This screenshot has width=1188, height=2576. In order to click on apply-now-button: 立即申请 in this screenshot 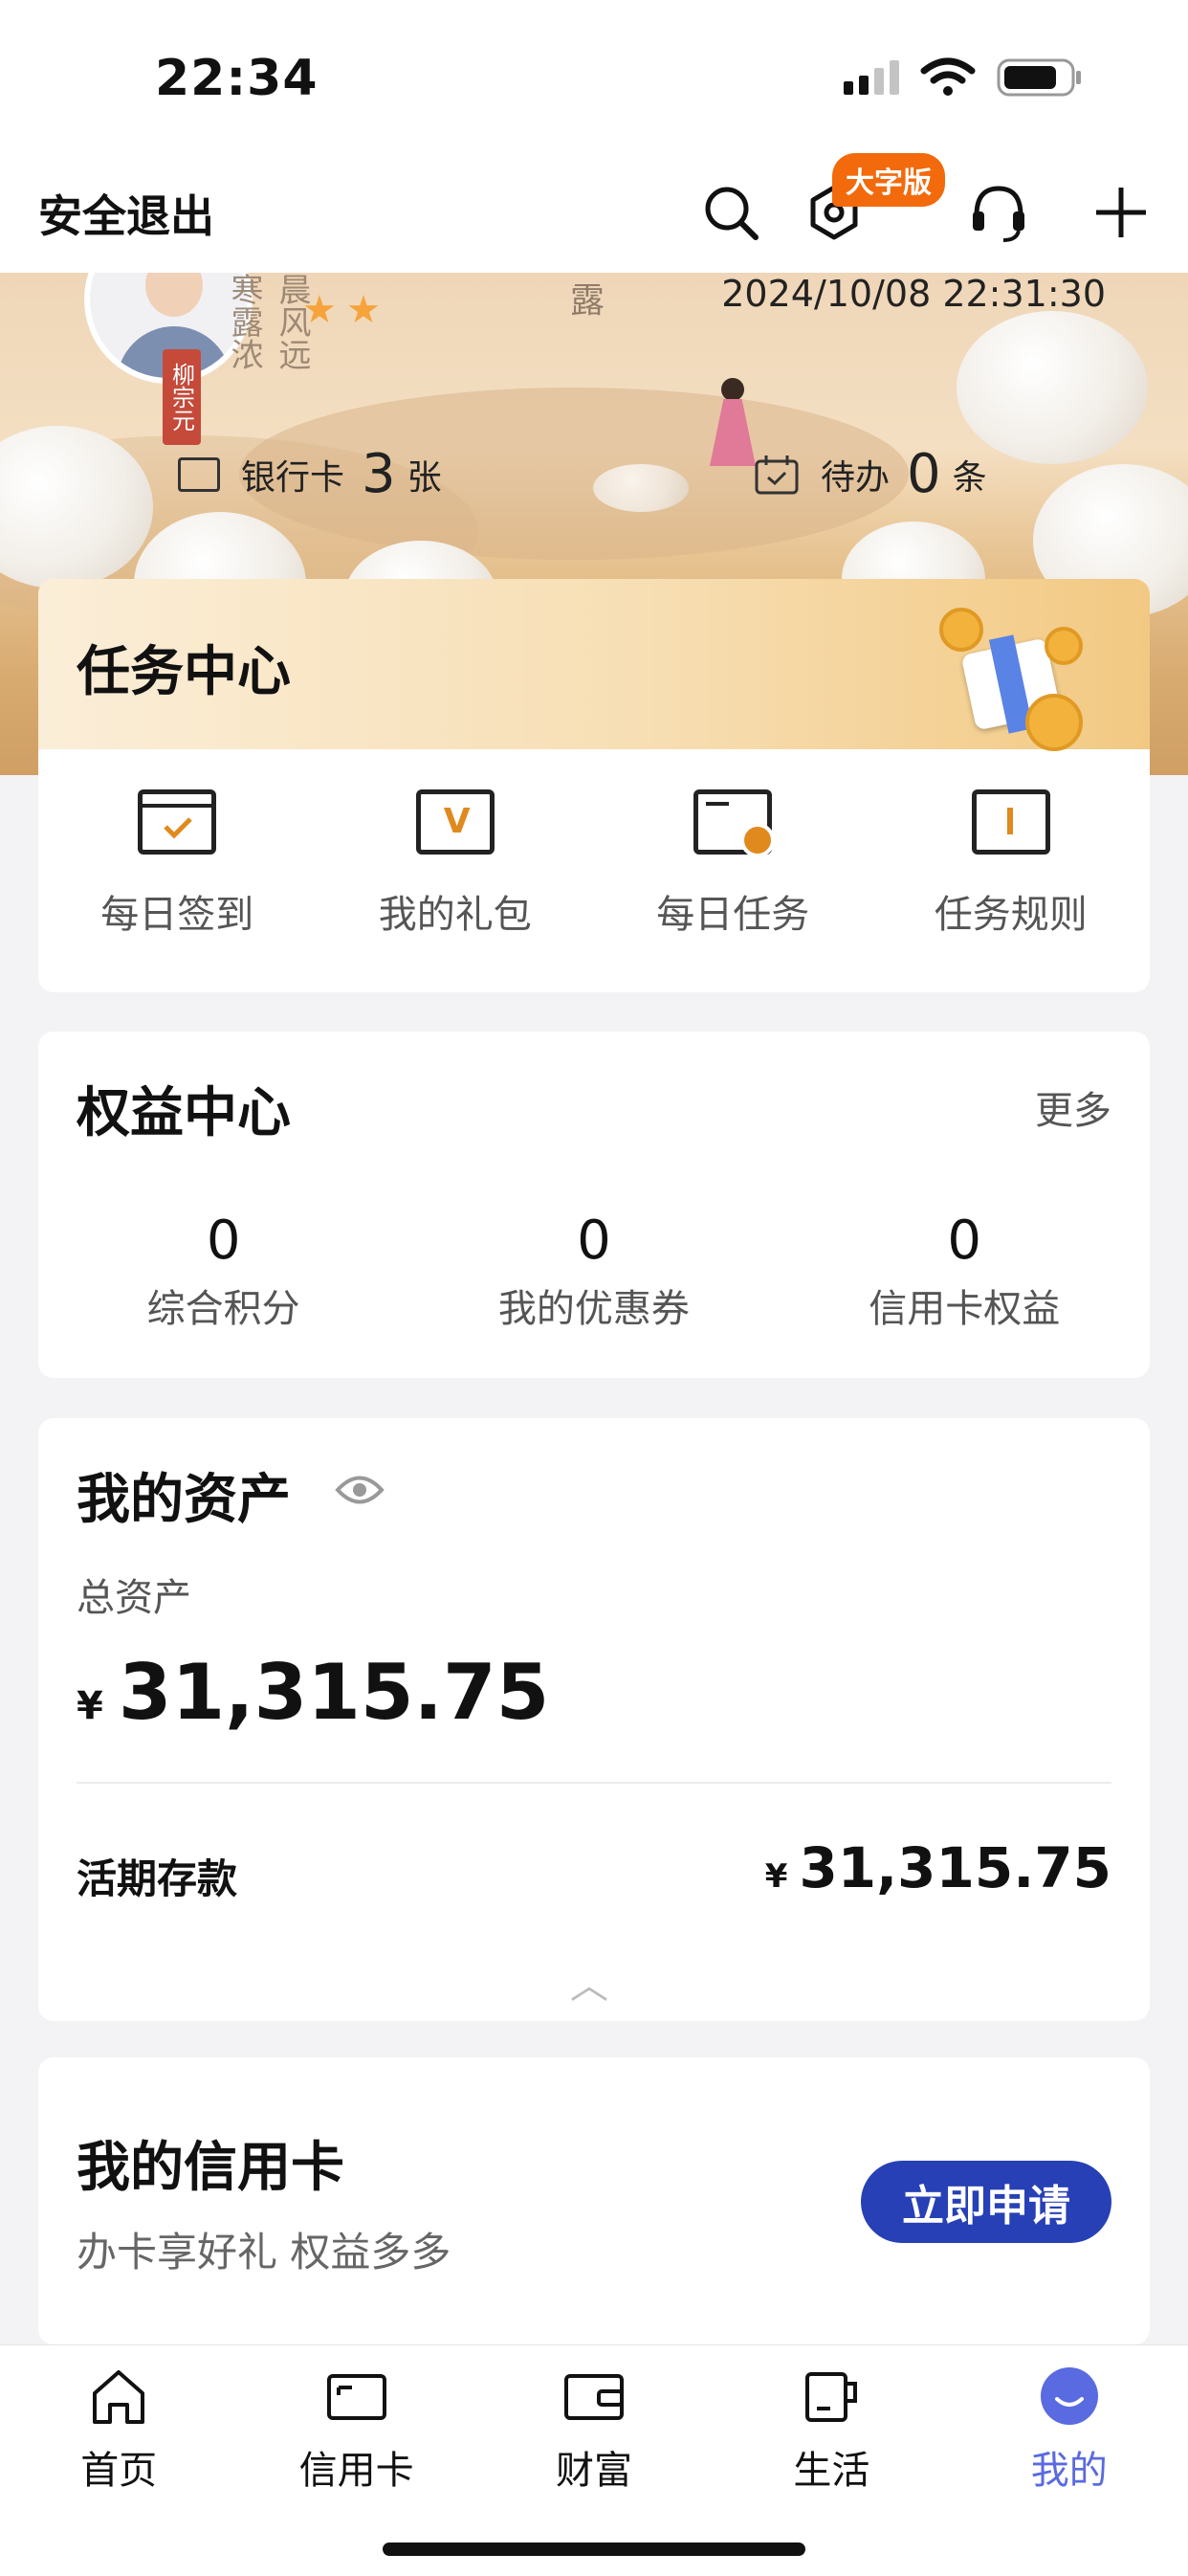, I will do `click(986, 2202)`.